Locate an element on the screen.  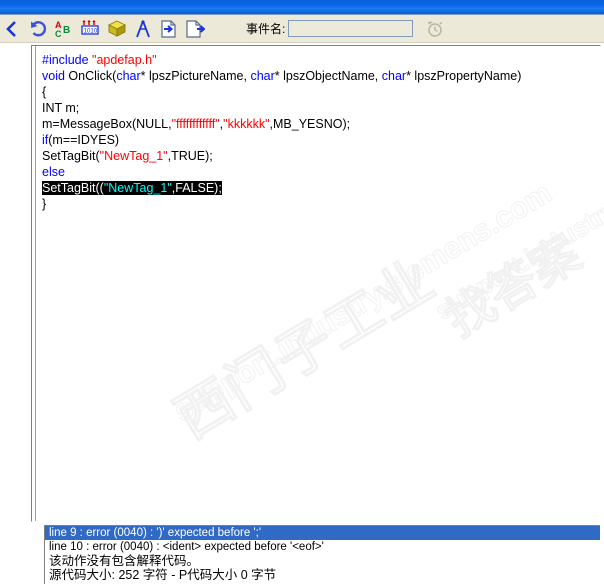
svg-text: 1010 is located at coordinates (91, 30).